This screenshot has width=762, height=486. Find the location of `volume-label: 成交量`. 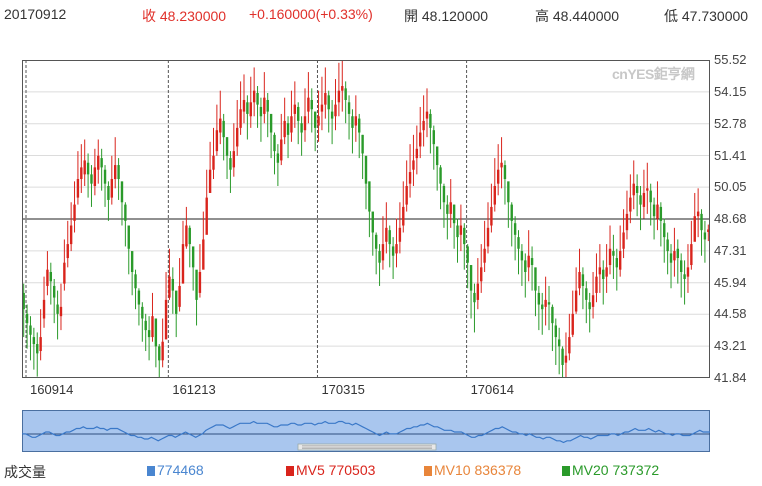

volume-label: 成交量 is located at coordinates (25, 472).